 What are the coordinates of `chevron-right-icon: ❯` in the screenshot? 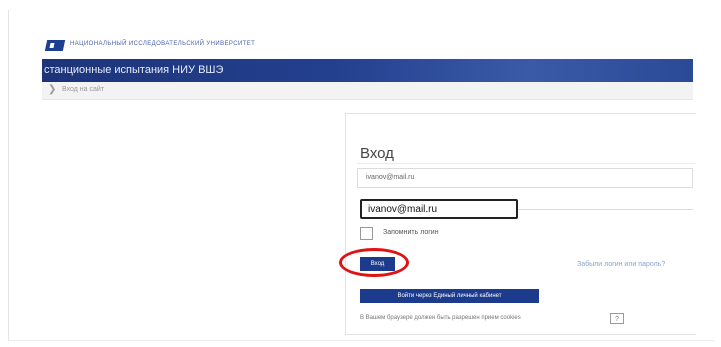 It's located at (52, 89).